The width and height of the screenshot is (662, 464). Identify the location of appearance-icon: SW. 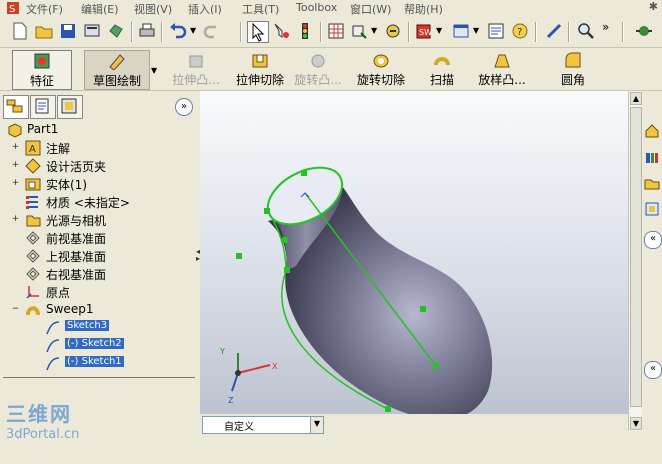
(424, 31).